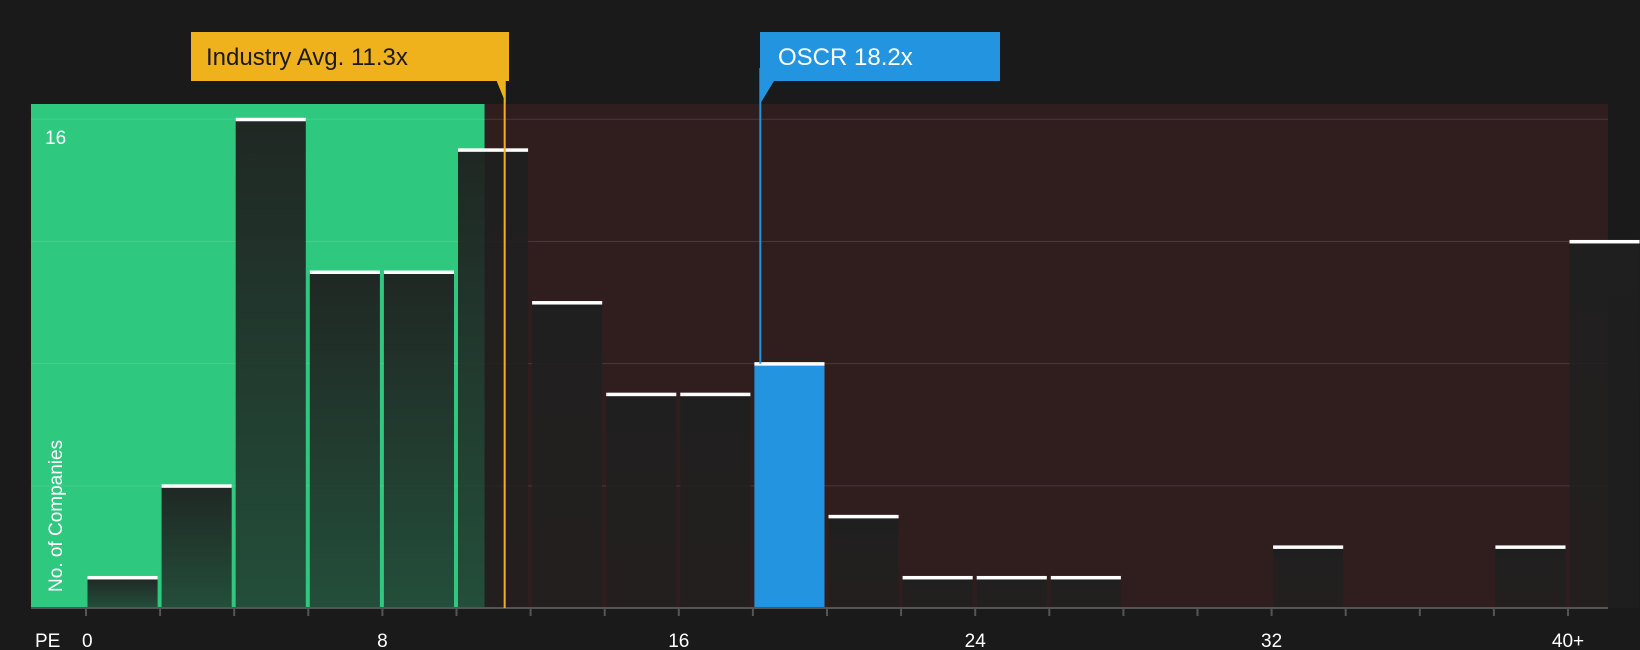 Image resolution: width=1640 pixels, height=650 pixels. Describe the element at coordinates (833, 629) in the screenshot. I see `x-ticks: 0 8 16 24 32 40+` at that location.